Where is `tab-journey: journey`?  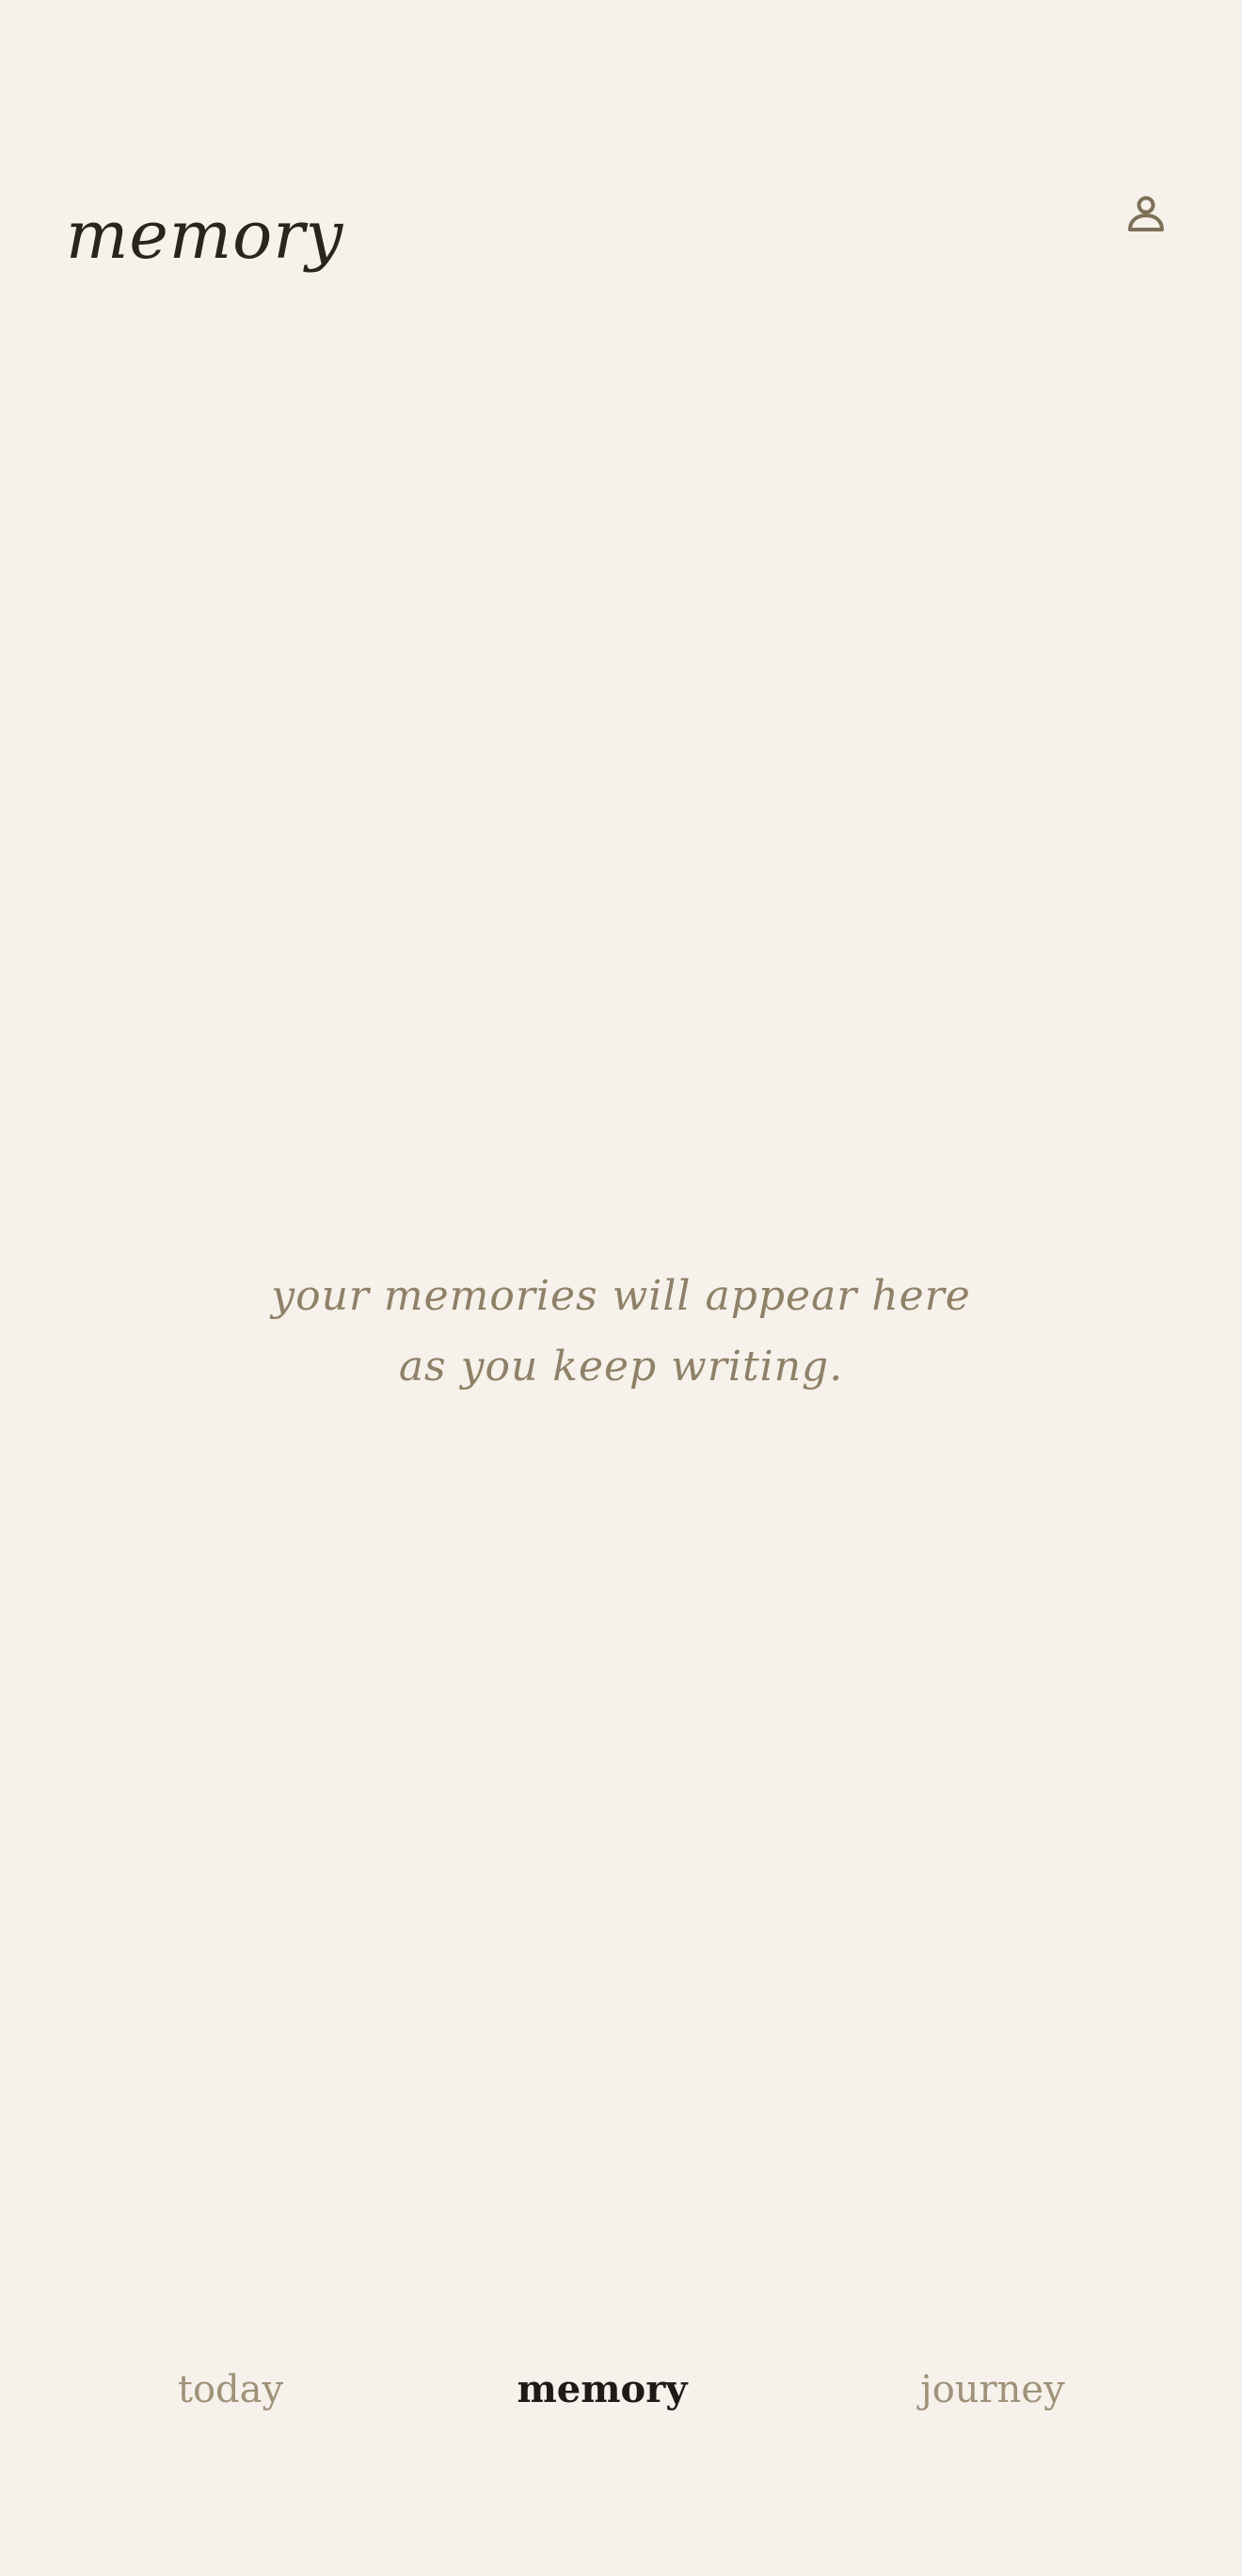
tab-journey: journey is located at coordinates (993, 2389).